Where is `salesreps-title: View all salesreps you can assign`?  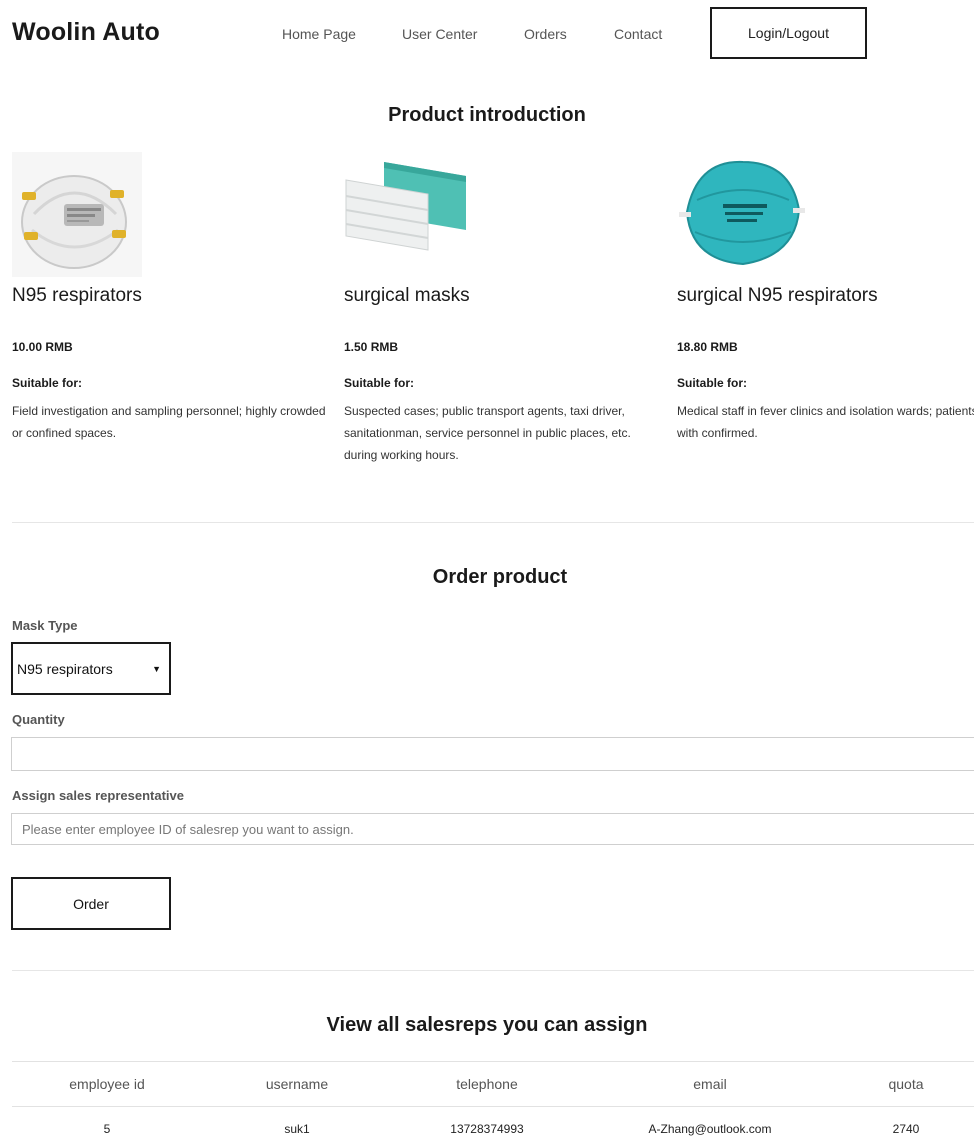
salesreps-title: View all salesreps you can assign is located at coordinates (487, 1025).